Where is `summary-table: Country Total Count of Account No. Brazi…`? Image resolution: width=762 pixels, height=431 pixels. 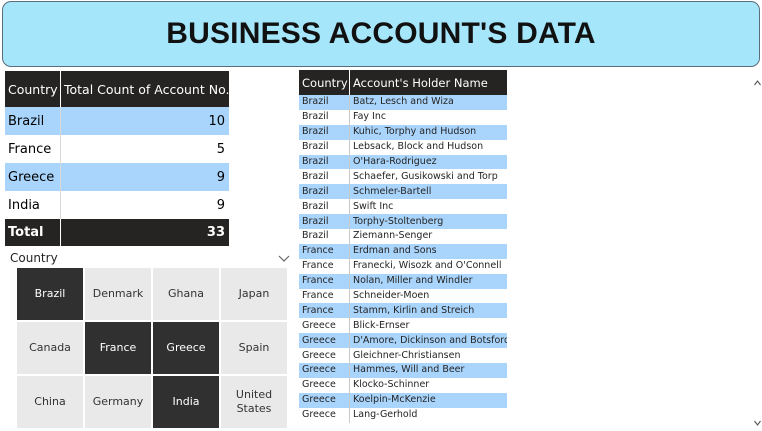 summary-table: Country Total Count of Account No. Brazi… is located at coordinates (117, 158).